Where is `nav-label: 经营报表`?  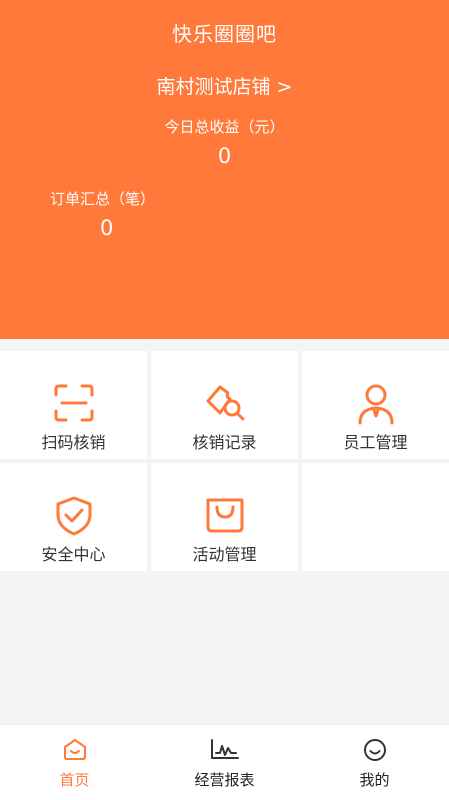
nav-label: 经营报表 is located at coordinates (224, 780).